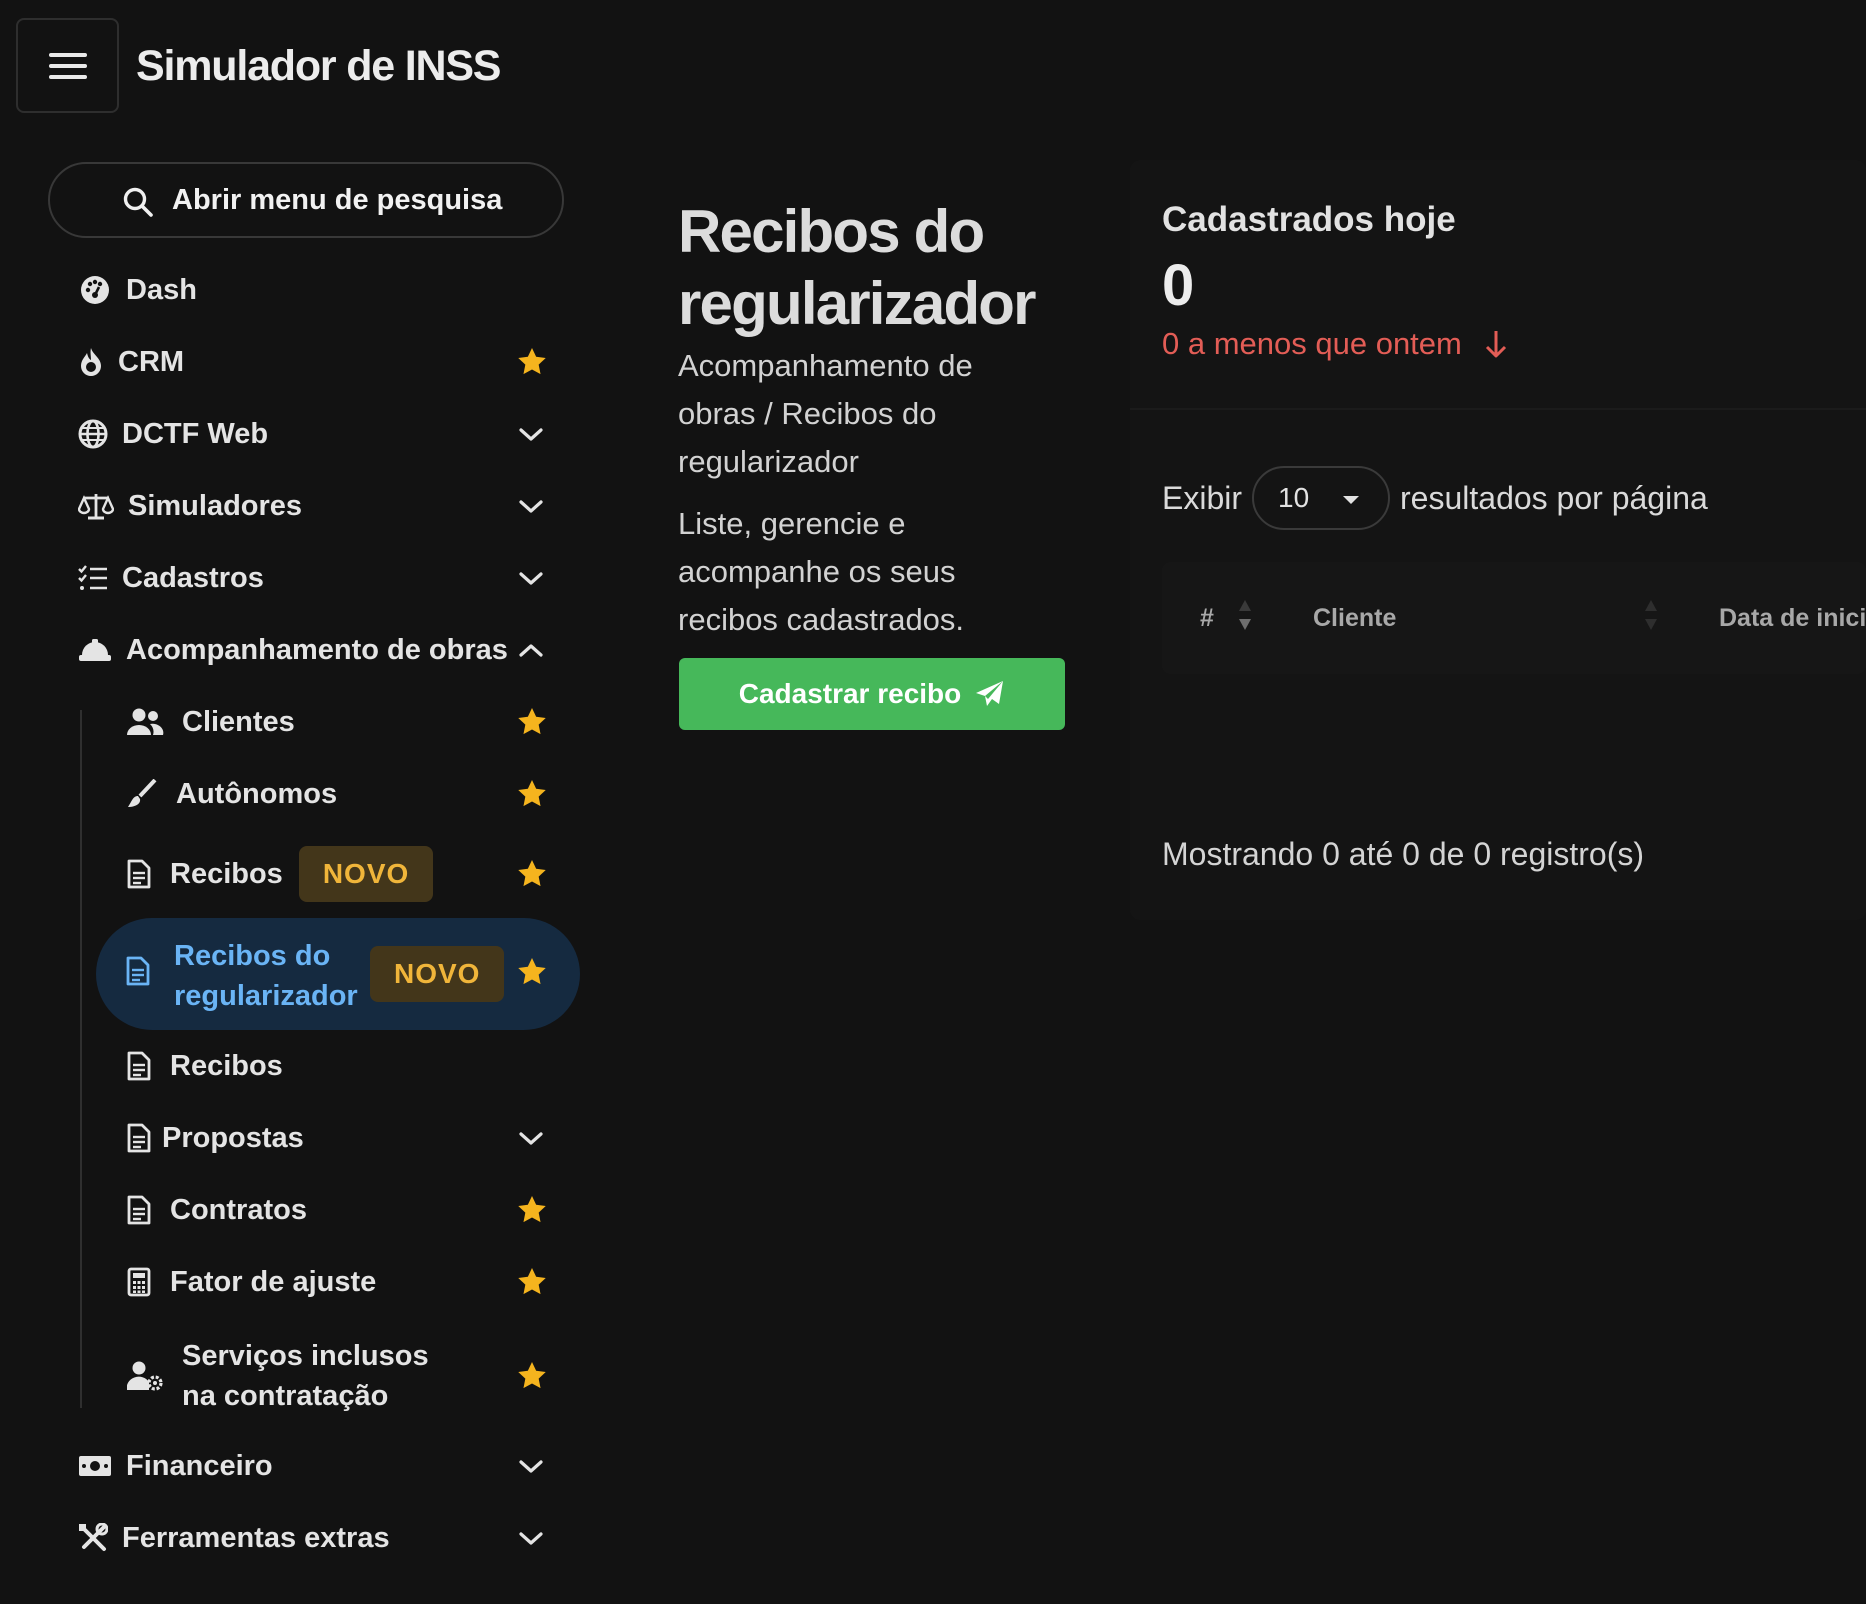  What do you see at coordinates (337, 199) in the screenshot?
I see `search-menu-label: Abrir menu de pesquisa` at bounding box center [337, 199].